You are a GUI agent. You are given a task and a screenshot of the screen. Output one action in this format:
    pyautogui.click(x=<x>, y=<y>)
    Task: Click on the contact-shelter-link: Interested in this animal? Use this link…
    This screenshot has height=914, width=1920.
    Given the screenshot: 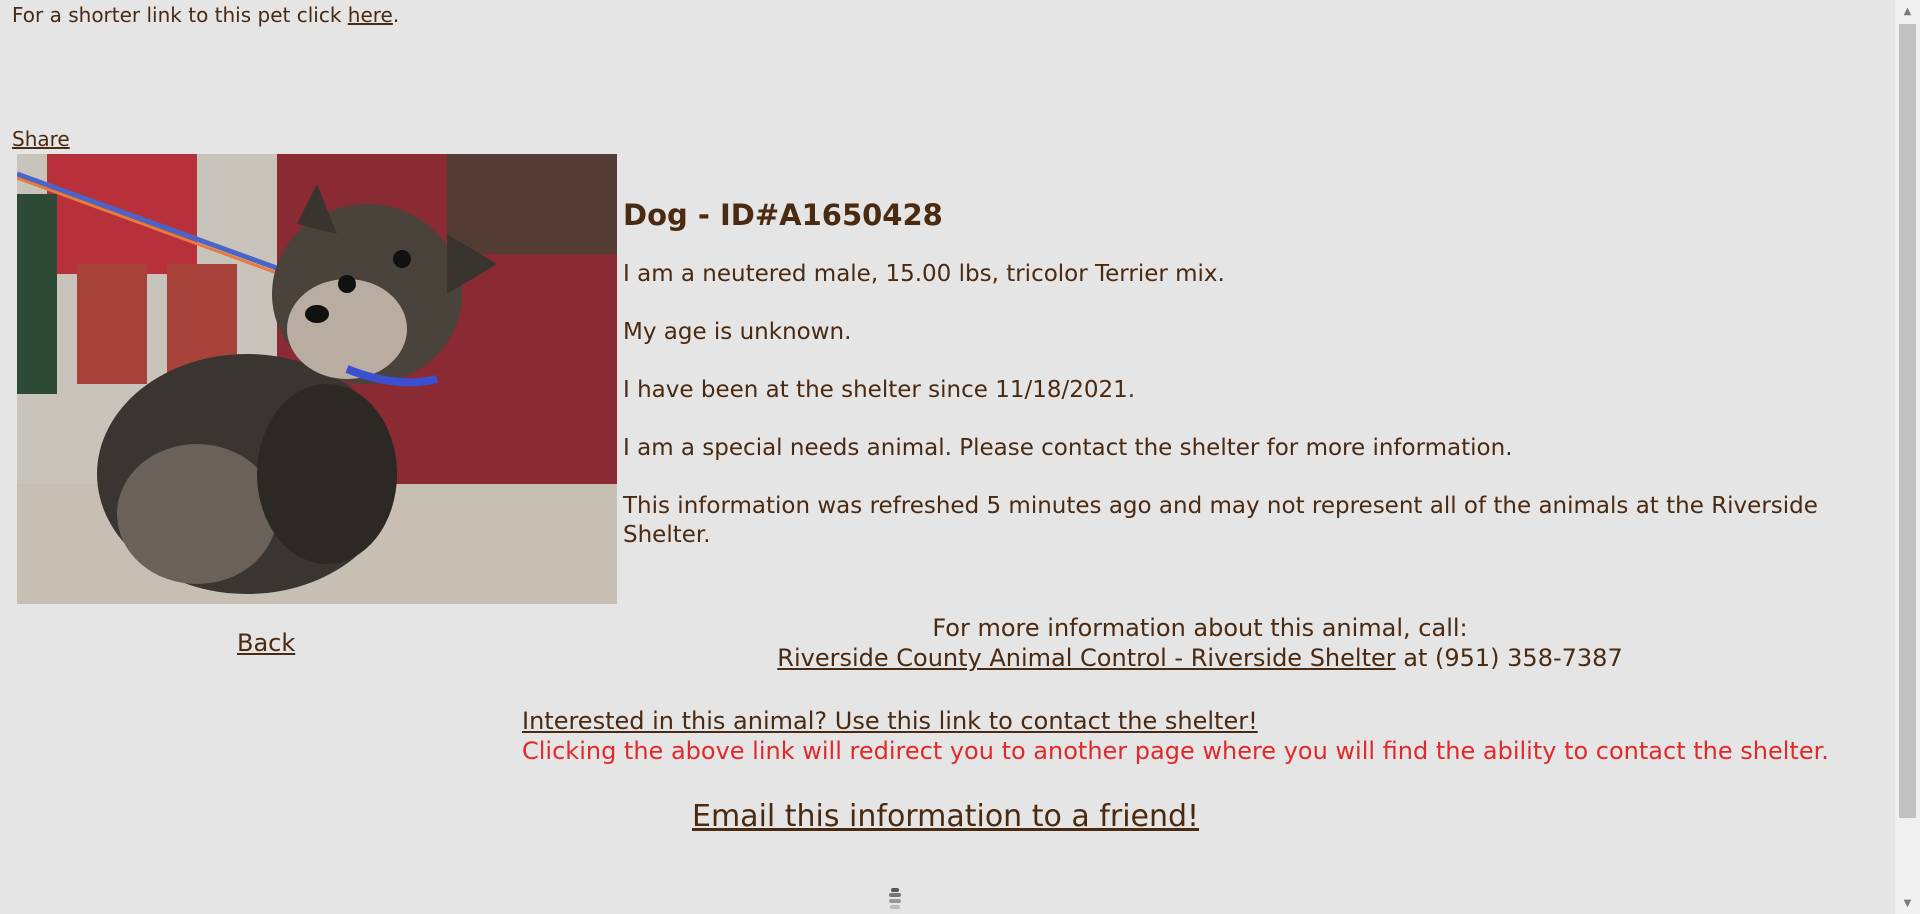 What is the action you would take?
    pyautogui.click(x=890, y=721)
    